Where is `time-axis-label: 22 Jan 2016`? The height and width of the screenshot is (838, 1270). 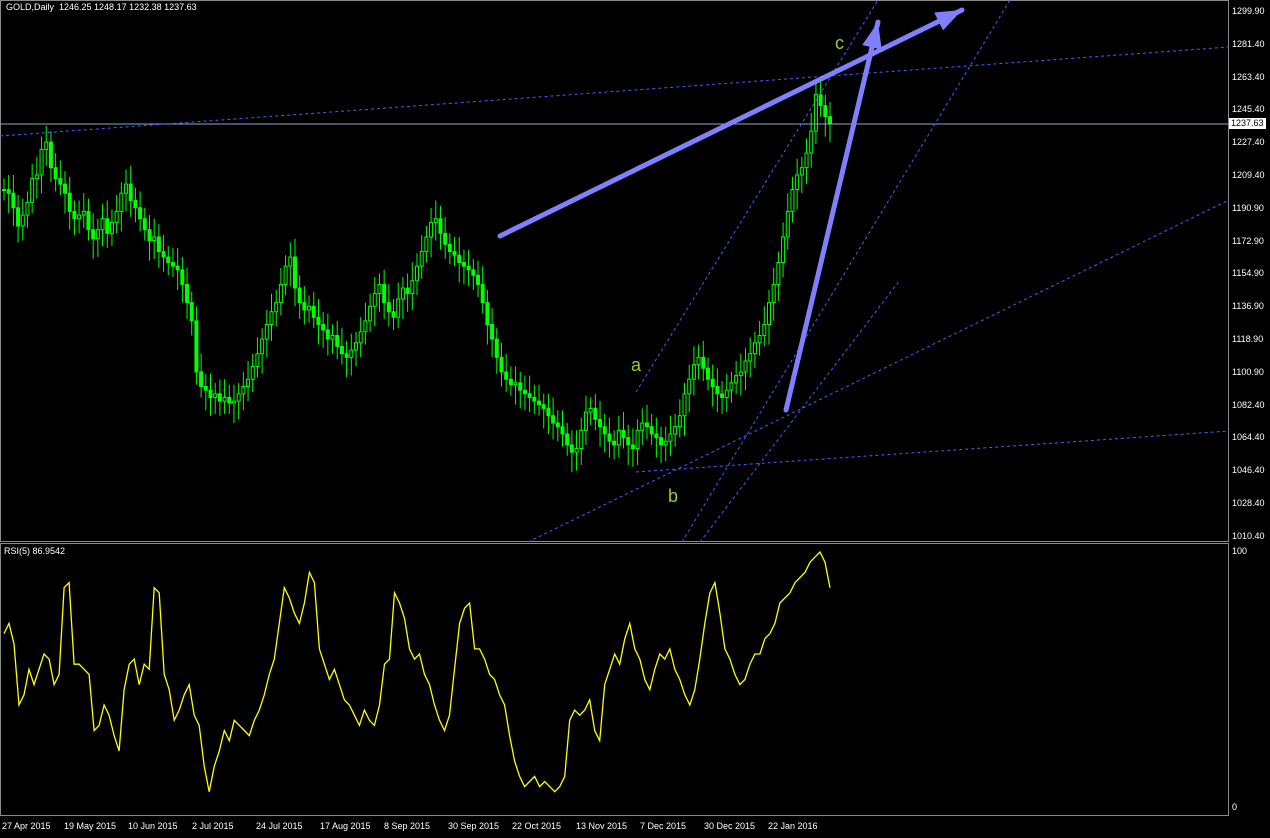 time-axis-label: 22 Jan 2016 is located at coordinates (793, 826).